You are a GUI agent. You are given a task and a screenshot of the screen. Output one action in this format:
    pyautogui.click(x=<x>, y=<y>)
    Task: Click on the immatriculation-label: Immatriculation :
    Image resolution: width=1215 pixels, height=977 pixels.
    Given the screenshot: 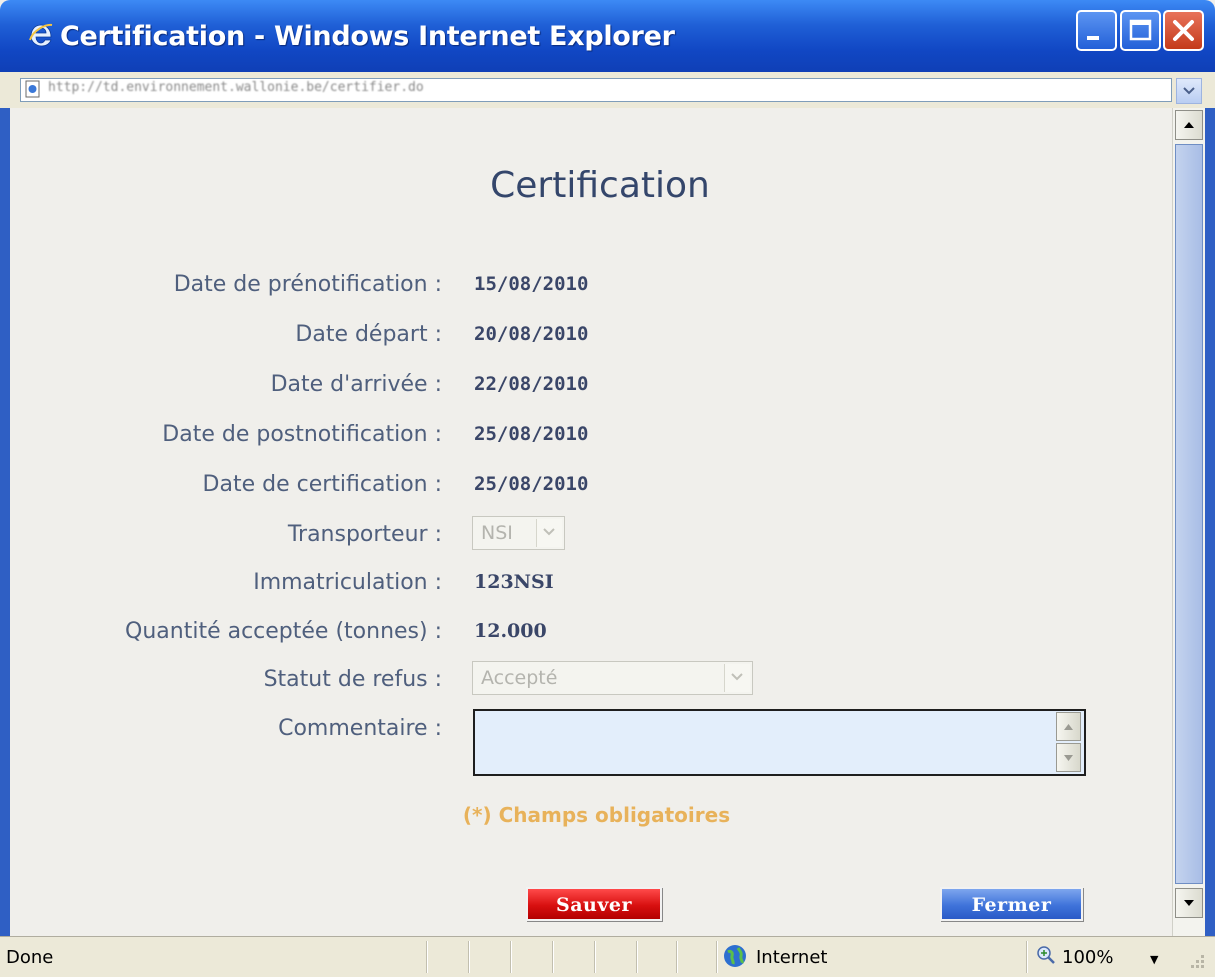 What is the action you would take?
    pyautogui.click(x=347, y=582)
    